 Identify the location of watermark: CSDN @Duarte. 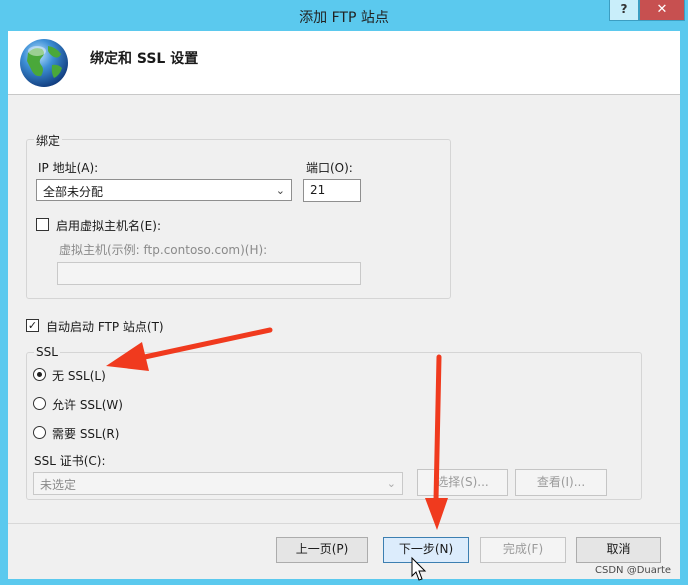
(633, 570).